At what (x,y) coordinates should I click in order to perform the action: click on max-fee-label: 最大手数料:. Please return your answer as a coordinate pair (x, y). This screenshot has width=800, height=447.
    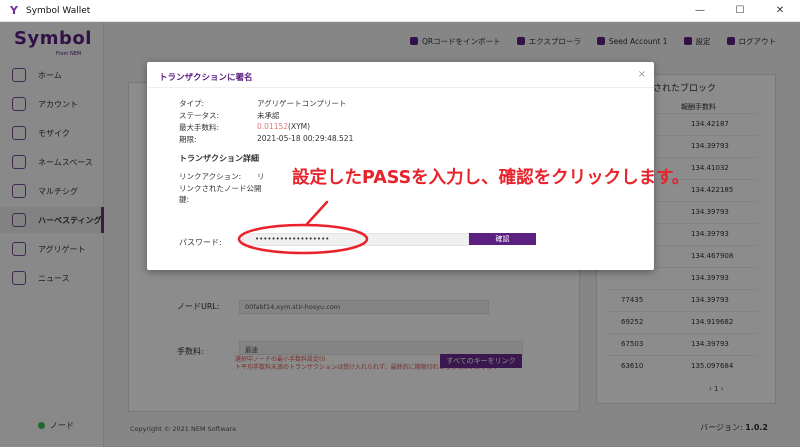
    Looking at the image, I should click on (199, 127).